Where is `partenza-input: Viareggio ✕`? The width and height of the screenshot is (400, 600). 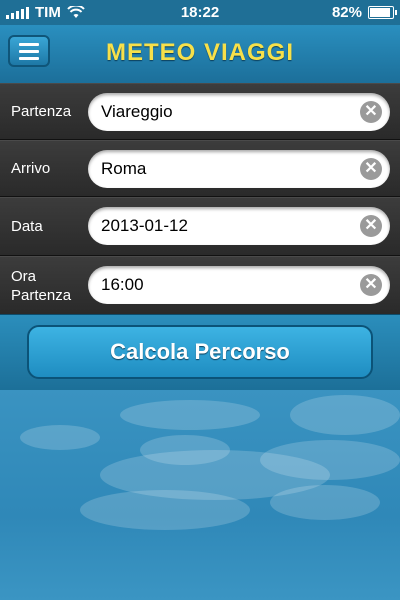
partenza-input: Viareggio ✕ is located at coordinates (239, 112).